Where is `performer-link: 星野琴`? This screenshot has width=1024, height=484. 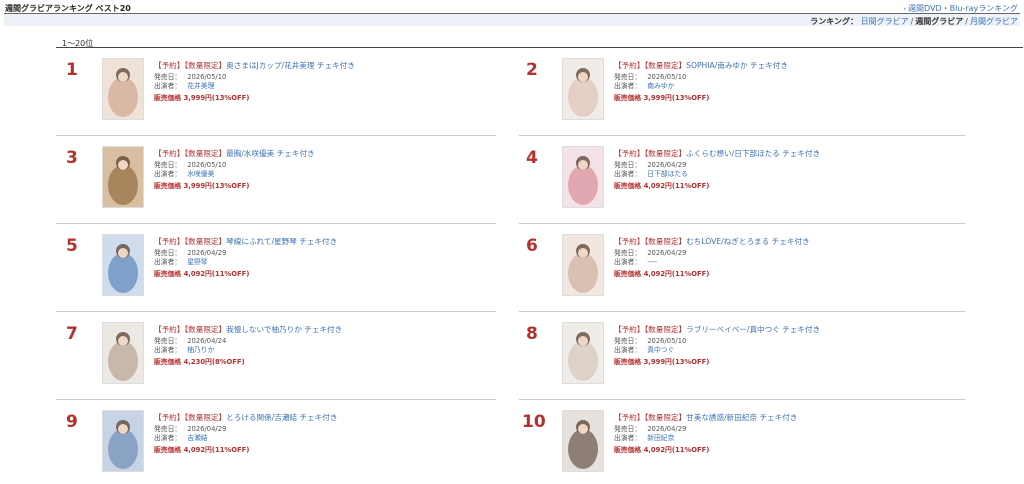
performer-link: 星野琴 is located at coordinates (197, 262).